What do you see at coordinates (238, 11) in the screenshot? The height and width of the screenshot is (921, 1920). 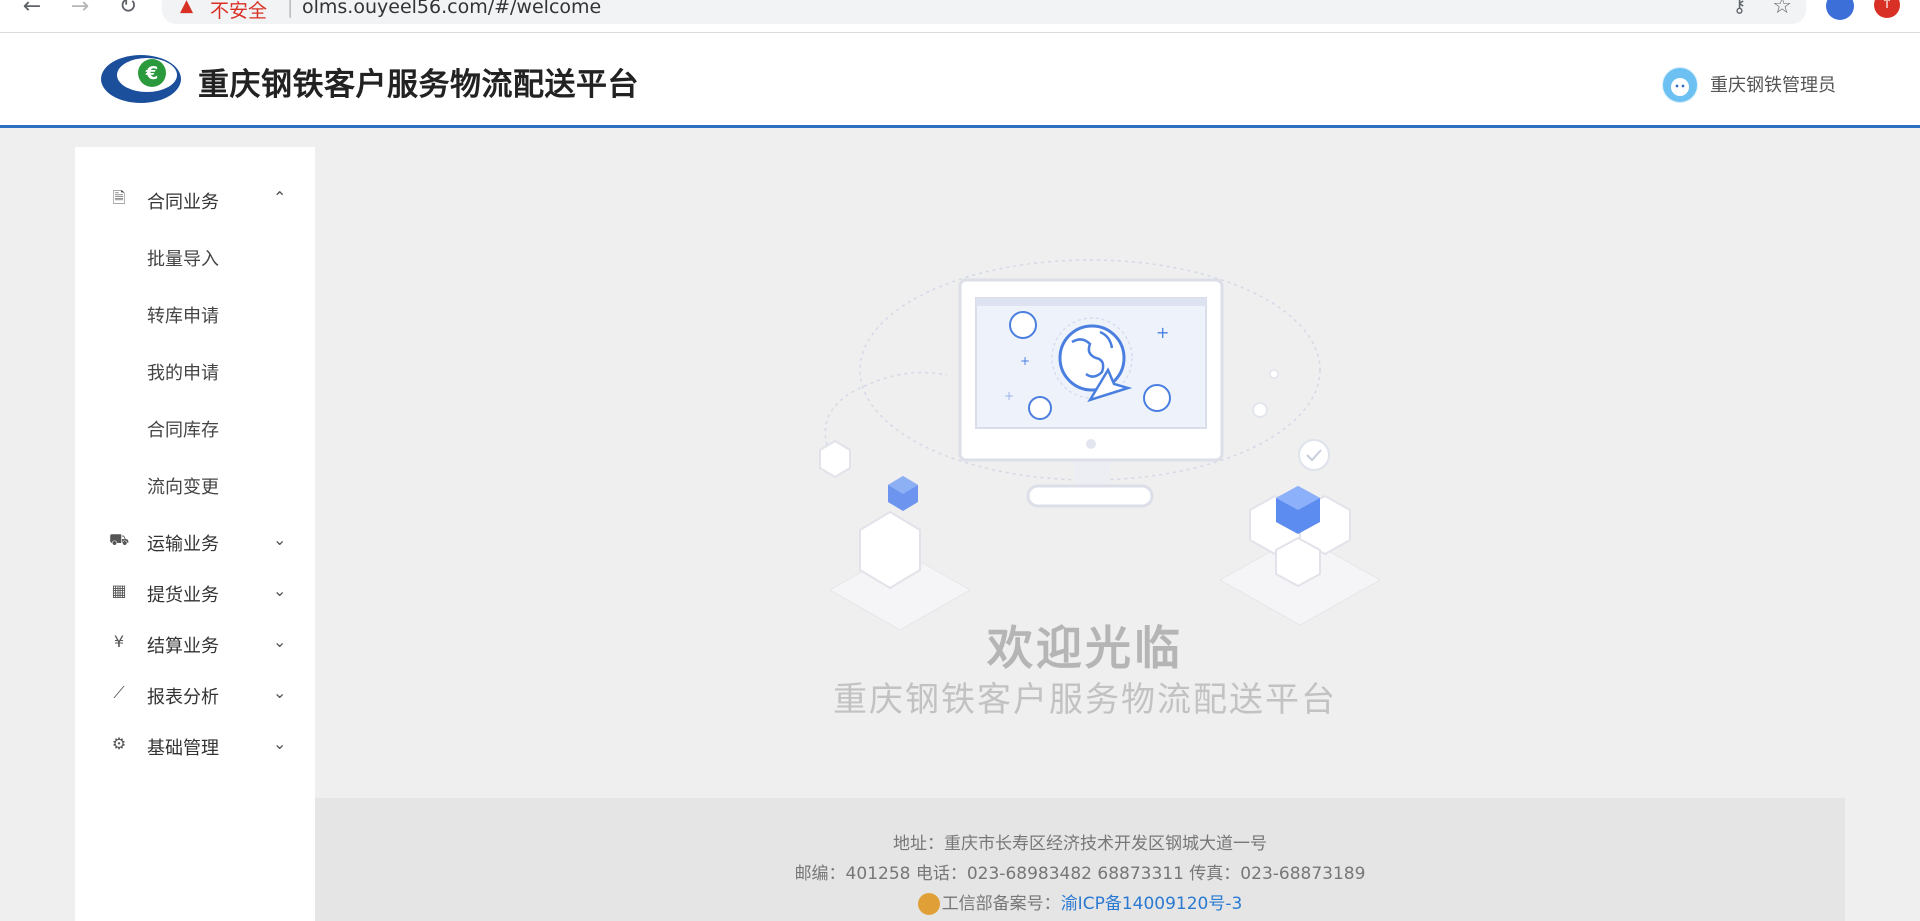 I see `insecure-label: 不安全` at bounding box center [238, 11].